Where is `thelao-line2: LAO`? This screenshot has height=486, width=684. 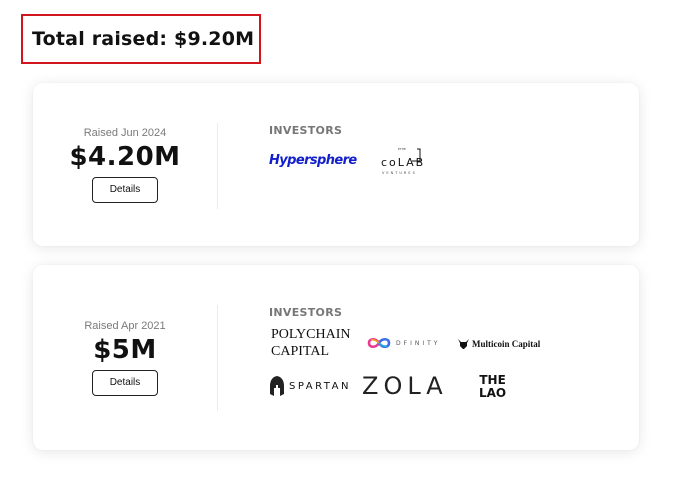
thelao-line2: LAO is located at coordinates (493, 393).